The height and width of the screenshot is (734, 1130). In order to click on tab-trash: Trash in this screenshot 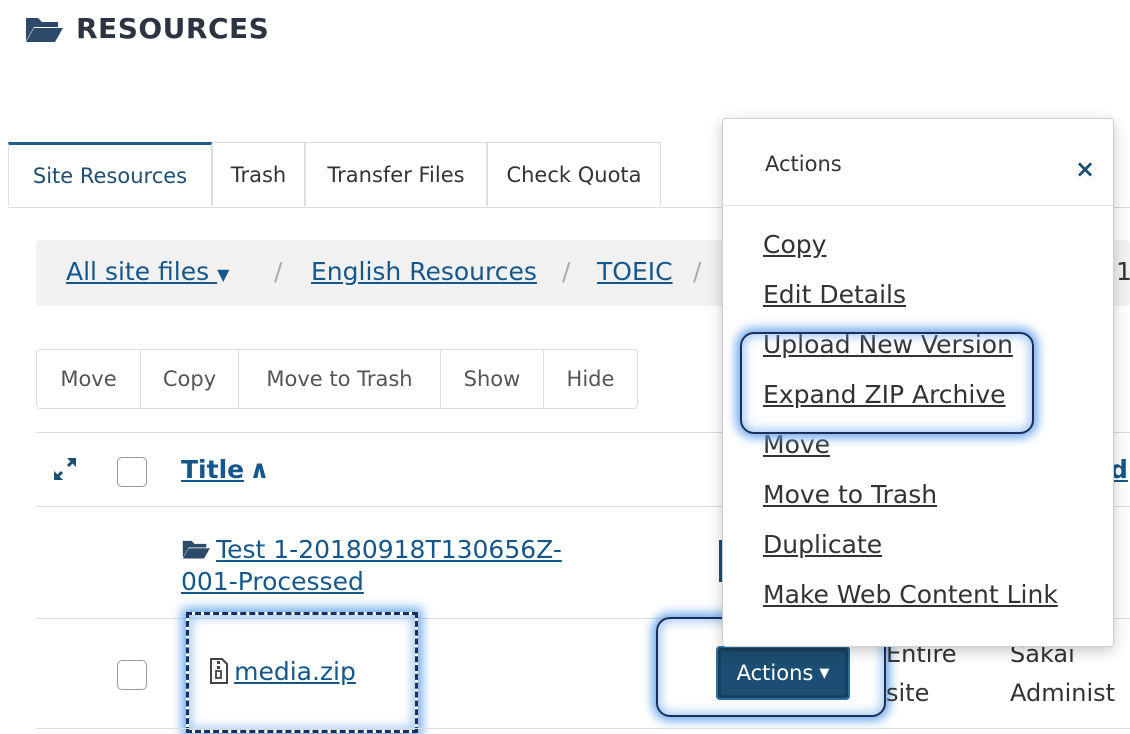, I will do `click(258, 174)`.